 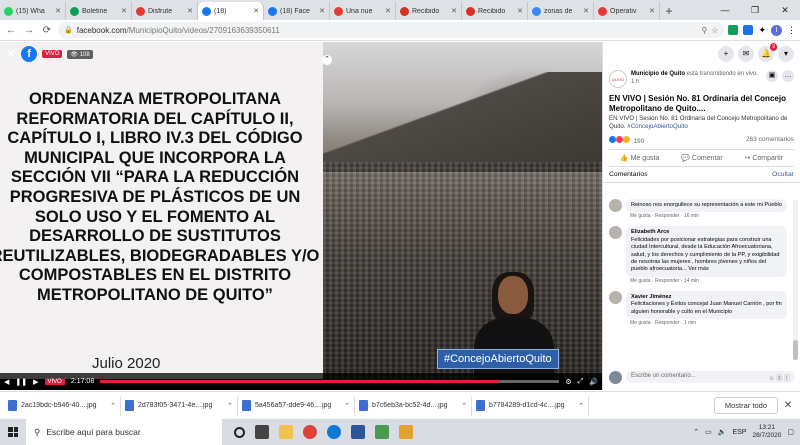 What do you see at coordinates (722, 432) in the screenshot?
I see `volume-tray-icon: 🔈` at bounding box center [722, 432].